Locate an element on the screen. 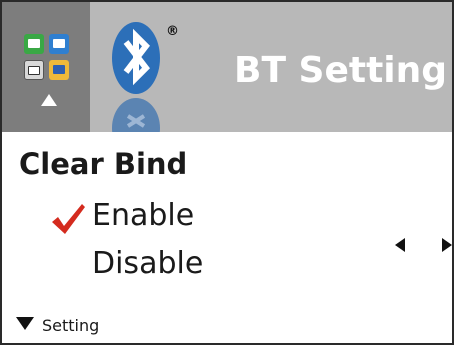  down-arrow-icon is located at coordinates (25, 323).